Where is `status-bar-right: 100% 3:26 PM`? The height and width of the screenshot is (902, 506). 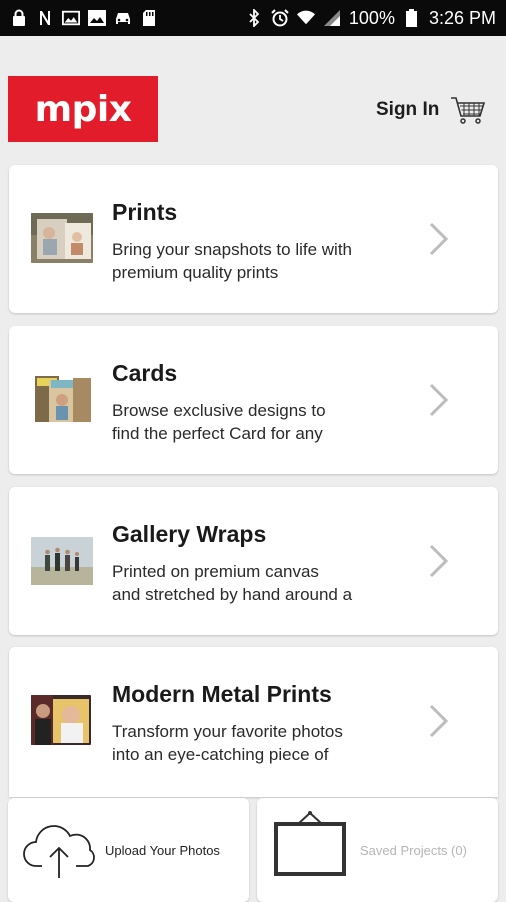 status-bar-right: 100% 3:26 PM is located at coordinates (370, 18).